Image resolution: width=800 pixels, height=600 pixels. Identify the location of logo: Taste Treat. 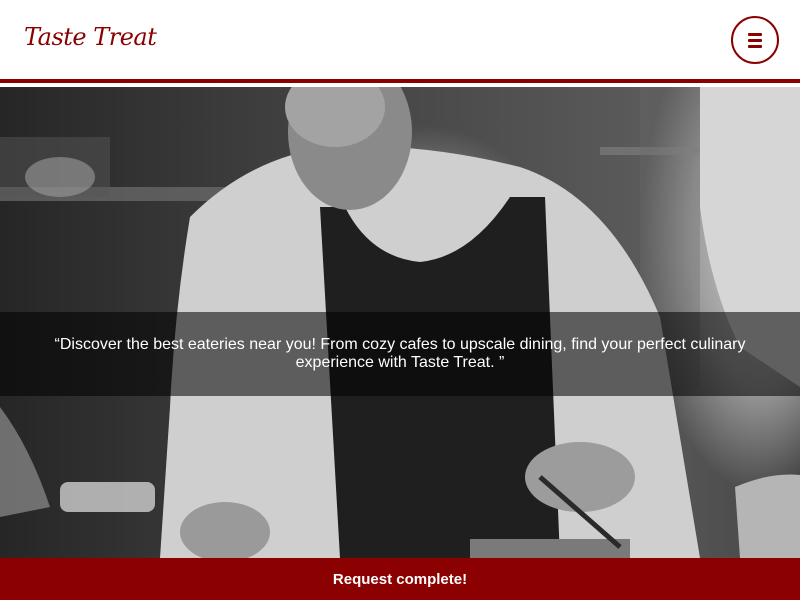
(90, 37).